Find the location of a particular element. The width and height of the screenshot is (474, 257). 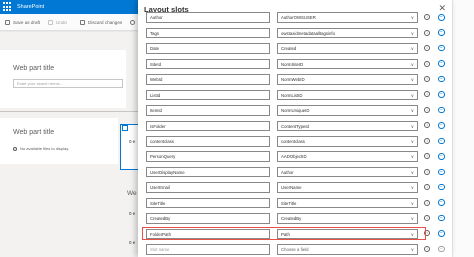

field-dropdown: NormSiteID ∨ is located at coordinates (347, 64).